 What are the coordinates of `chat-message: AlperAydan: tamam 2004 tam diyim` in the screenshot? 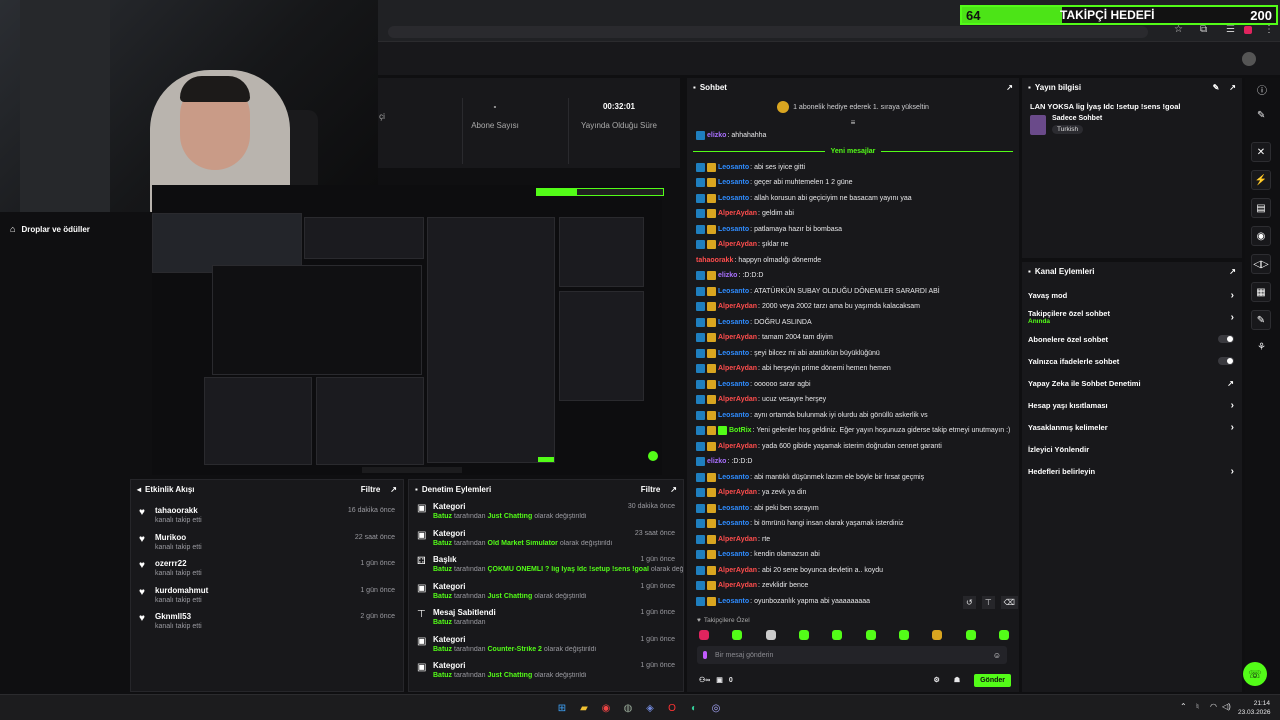 It's located at (853, 338).